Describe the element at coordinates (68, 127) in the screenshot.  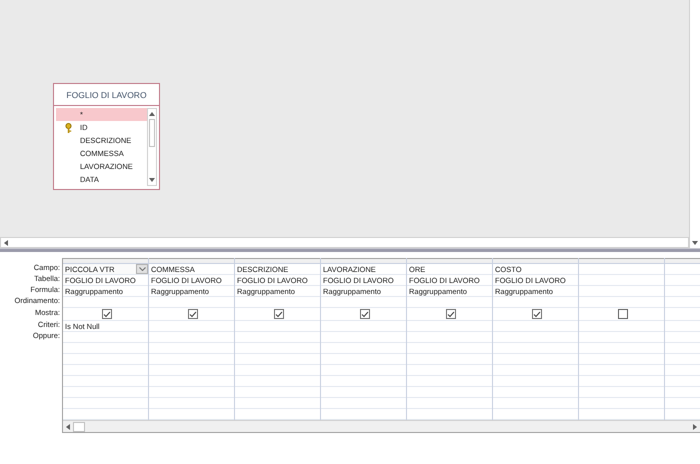
I see `key-icon` at that location.